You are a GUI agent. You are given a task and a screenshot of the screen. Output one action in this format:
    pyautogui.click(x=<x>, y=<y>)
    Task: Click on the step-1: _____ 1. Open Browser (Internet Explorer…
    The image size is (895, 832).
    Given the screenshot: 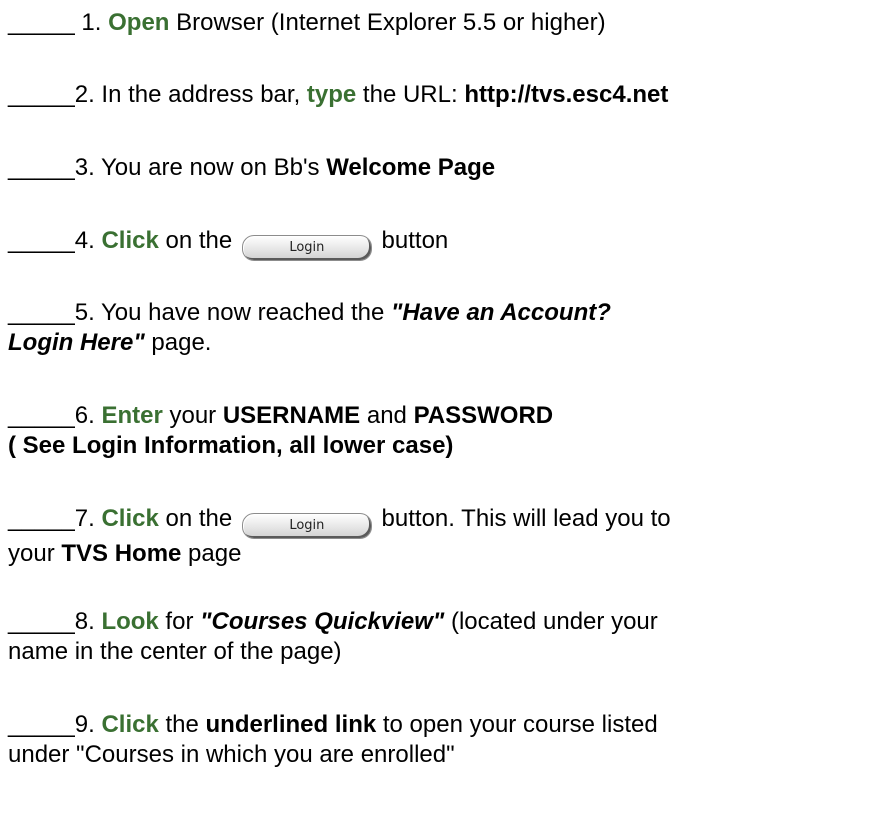 What is the action you would take?
    pyautogui.click(x=307, y=23)
    